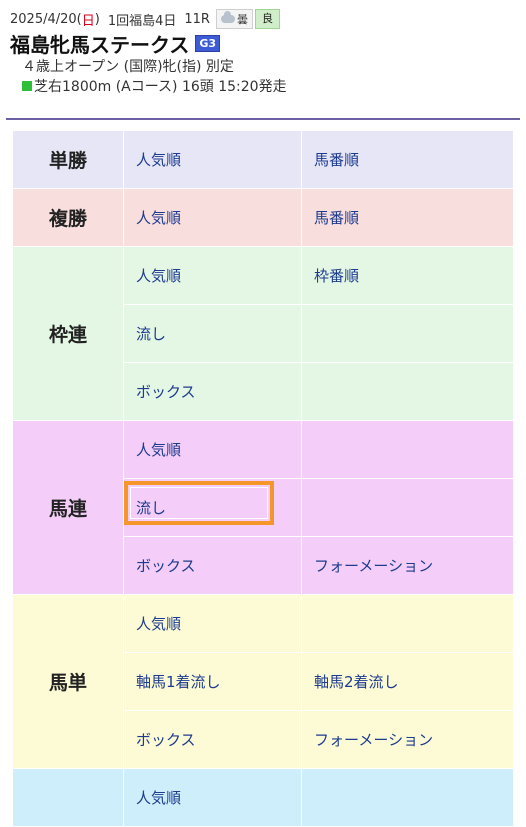 The height and width of the screenshot is (827, 526). What do you see at coordinates (160, 87) in the screenshot?
I see `race-course: 芝右1800m (Aコース) 16頭 15:20発走` at bounding box center [160, 87].